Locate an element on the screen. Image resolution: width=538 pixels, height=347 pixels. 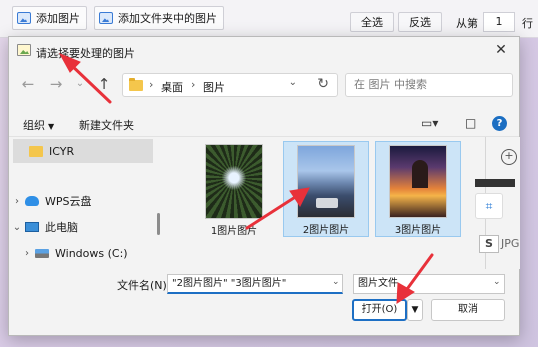
add-folder-images-button: 添加文件夹中的图片 is located at coordinates (159, 18).